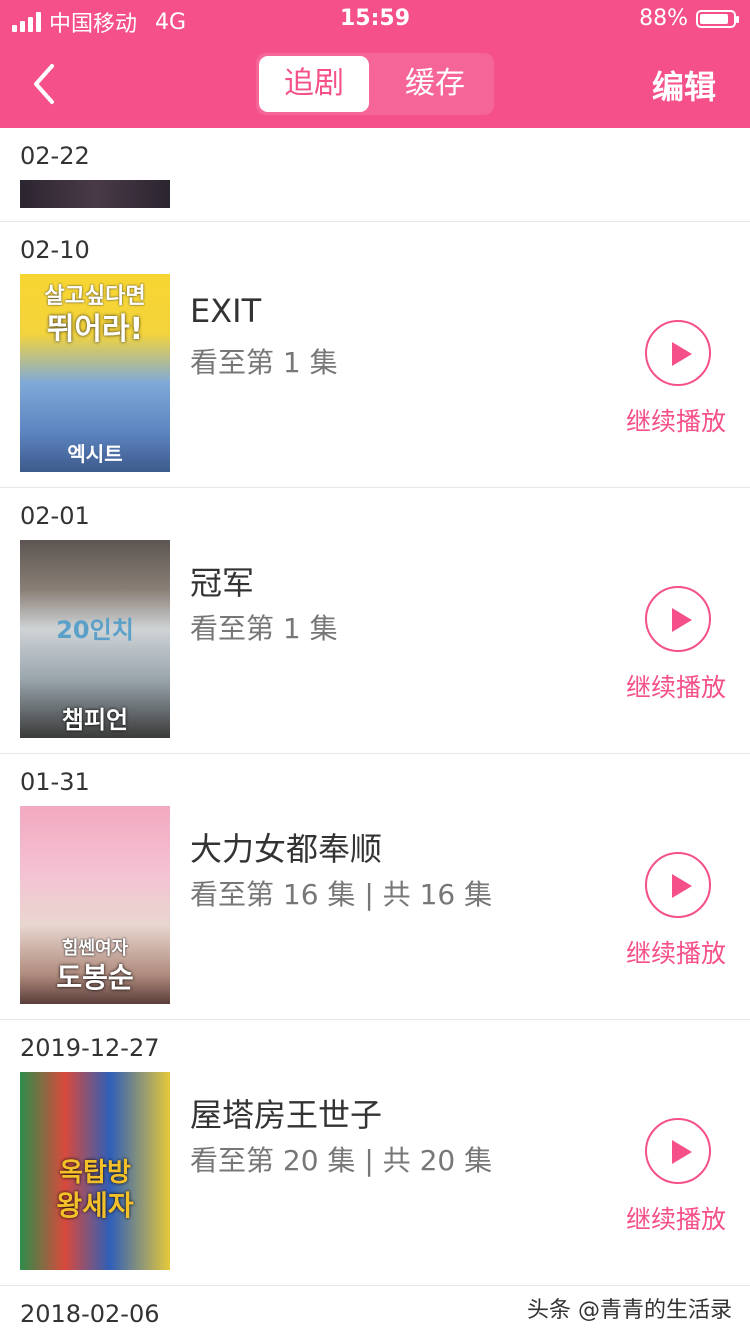 The image size is (750, 1334). What do you see at coordinates (95, 977) in the screenshot?
I see `poster-text: 도봉순` at bounding box center [95, 977].